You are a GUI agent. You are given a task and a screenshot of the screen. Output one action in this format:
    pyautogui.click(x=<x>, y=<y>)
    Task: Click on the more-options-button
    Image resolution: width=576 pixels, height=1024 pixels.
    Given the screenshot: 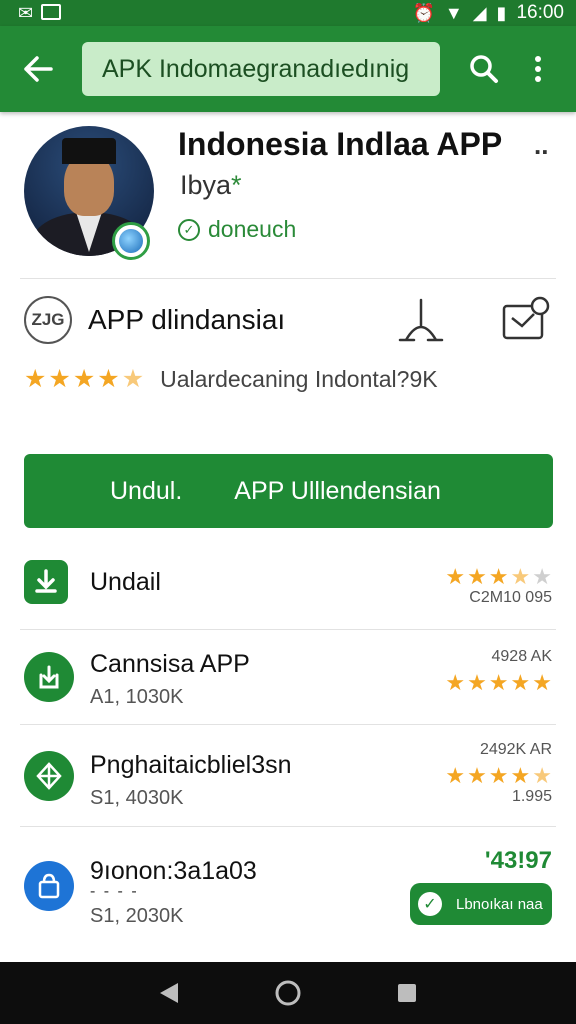 What is the action you would take?
    pyautogui.click(x=538, y=69)
    